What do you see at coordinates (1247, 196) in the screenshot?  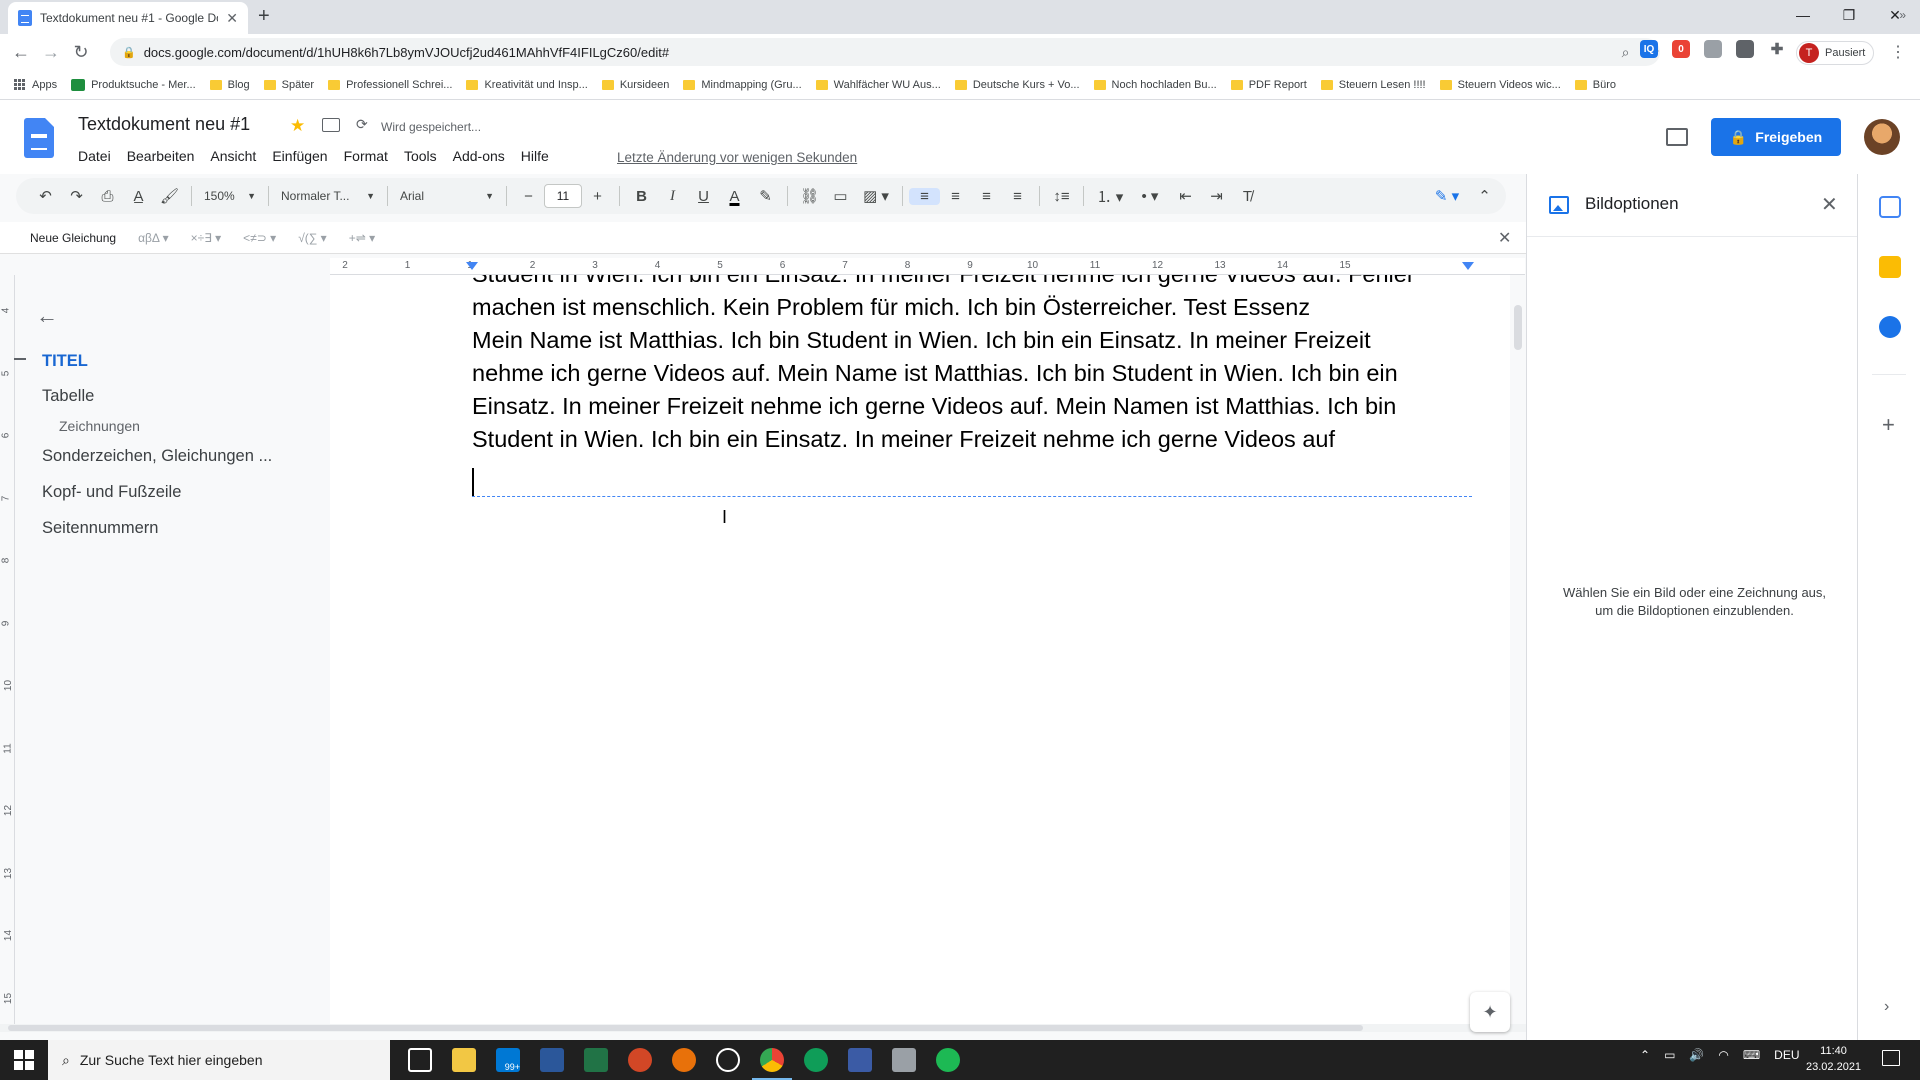 I see `clear-formatting-icon: T̸` at bounding box center [1247, 196].